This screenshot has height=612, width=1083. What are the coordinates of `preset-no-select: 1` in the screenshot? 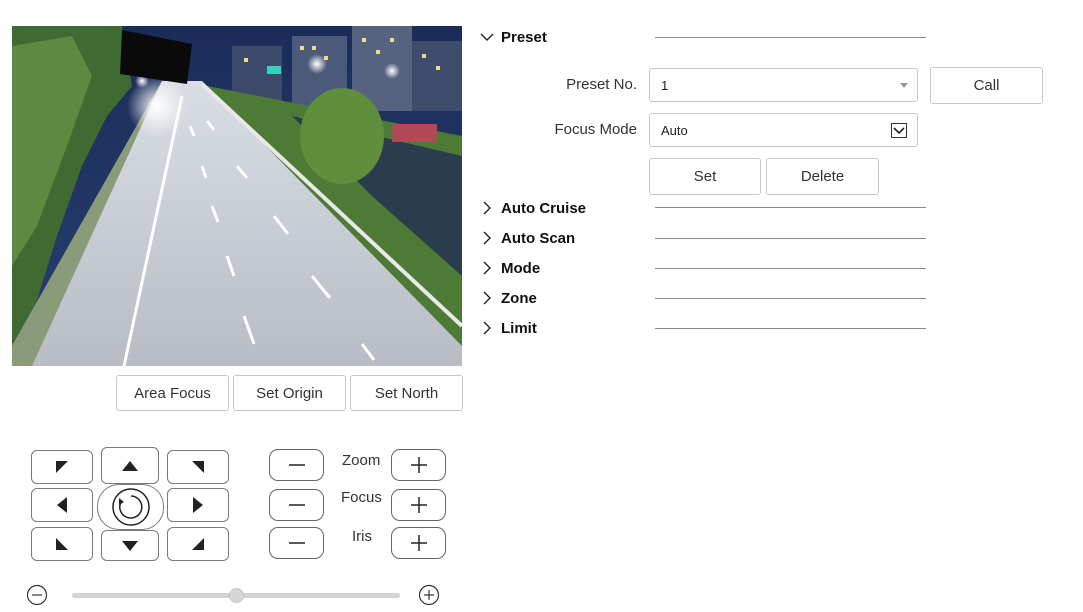 It's located at (783, 85).